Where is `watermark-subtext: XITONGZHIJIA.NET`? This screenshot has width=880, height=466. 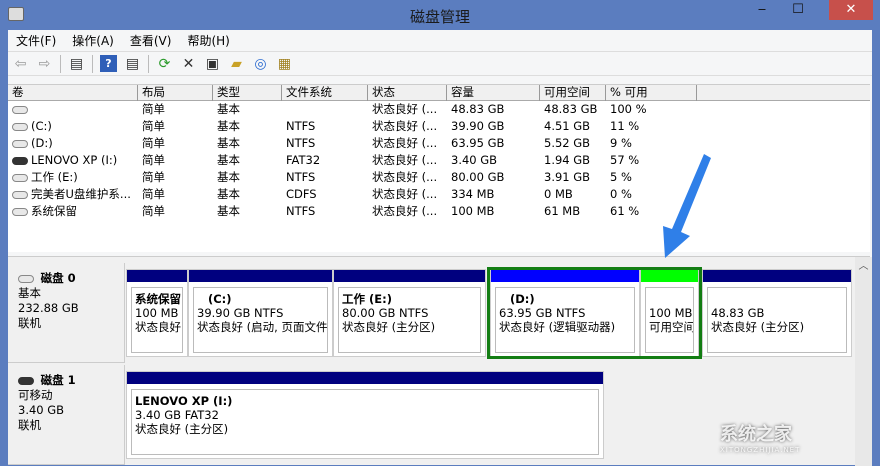 watermark-subtext: XITONGZHIJIA.NET is located at coordinates (760, 450).